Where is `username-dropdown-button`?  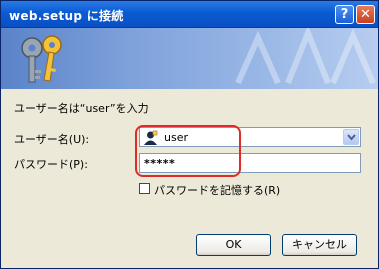
username-dropdown-button is located at coordinates (351, 137).